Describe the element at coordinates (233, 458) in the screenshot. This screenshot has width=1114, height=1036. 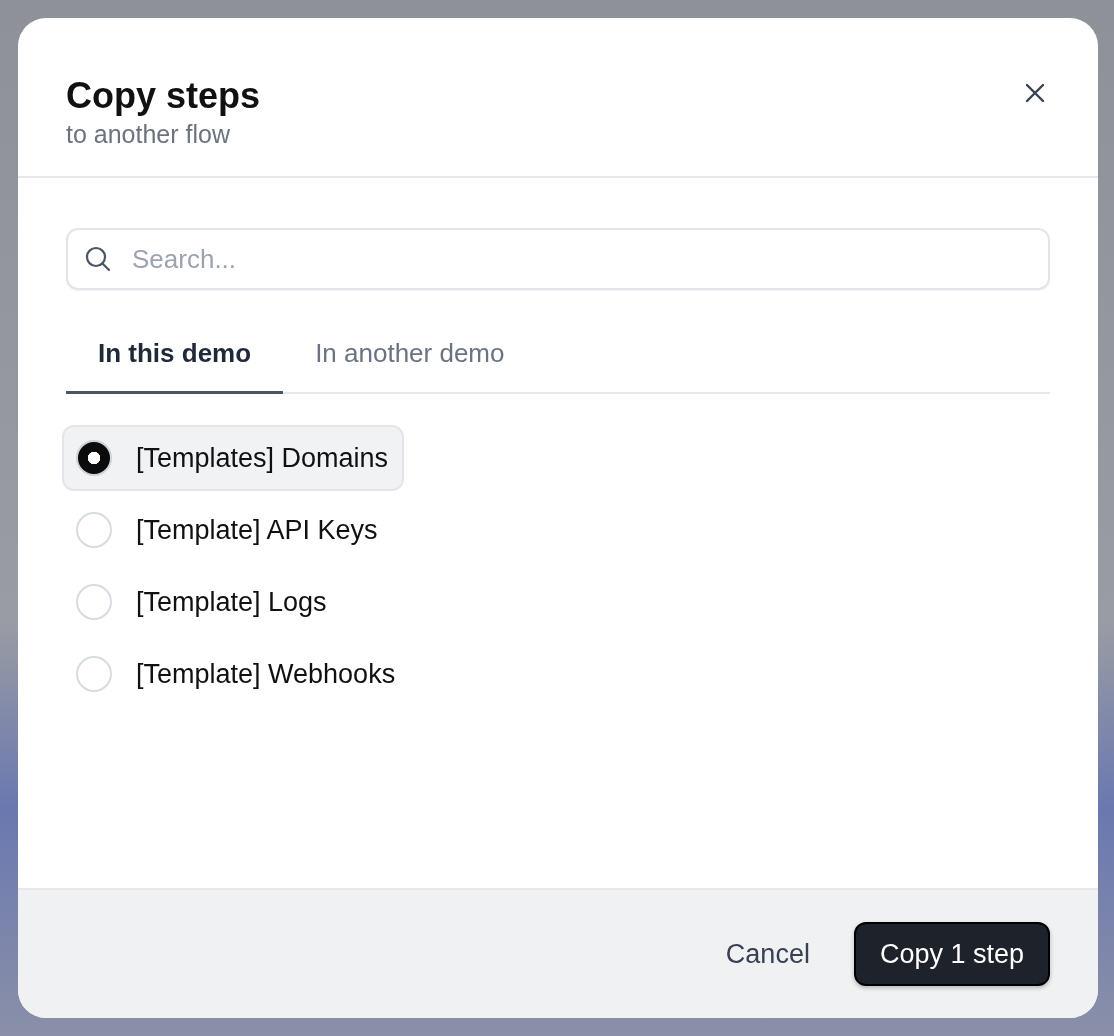
I see `flow-option: [Templates] Domains` at that location.